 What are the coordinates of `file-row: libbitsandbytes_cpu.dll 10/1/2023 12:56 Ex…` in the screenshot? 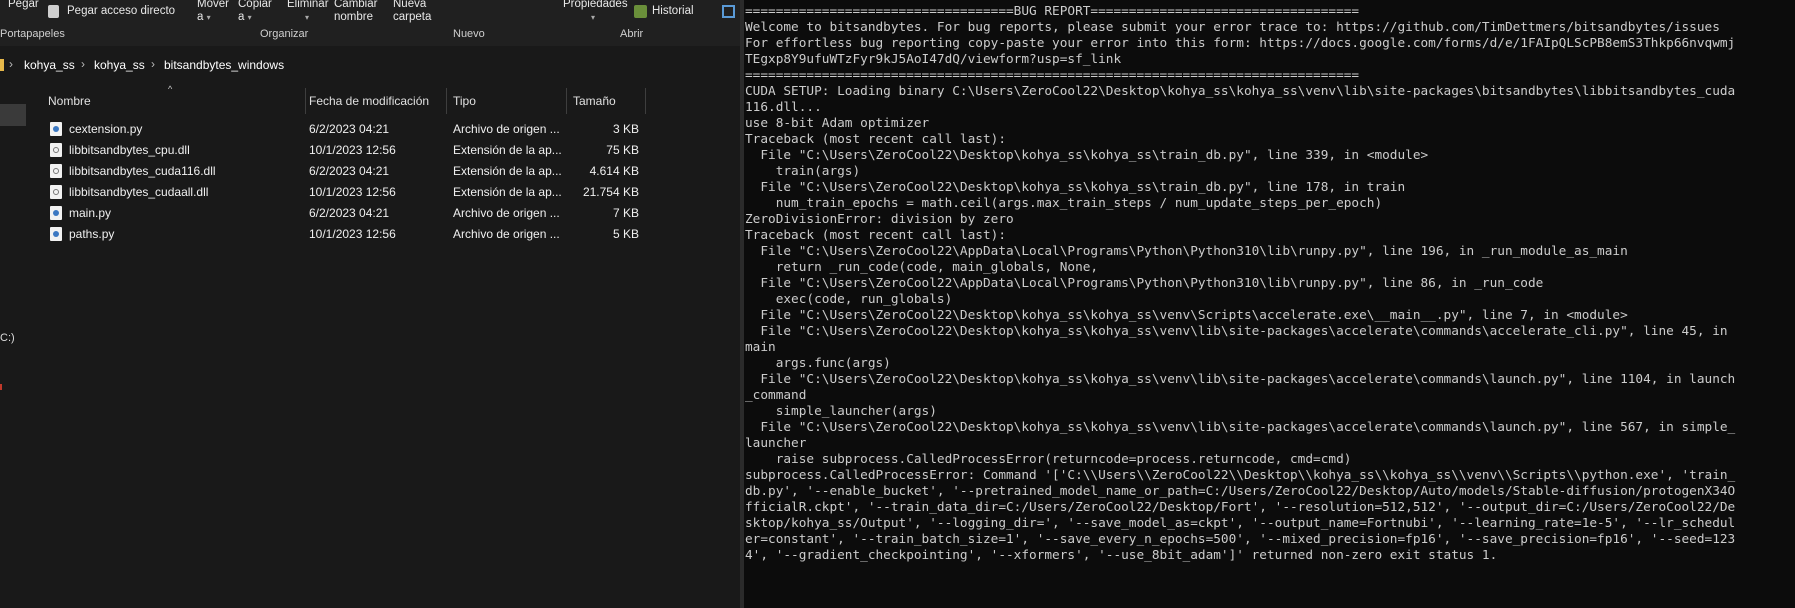 It's located at (346, 150).